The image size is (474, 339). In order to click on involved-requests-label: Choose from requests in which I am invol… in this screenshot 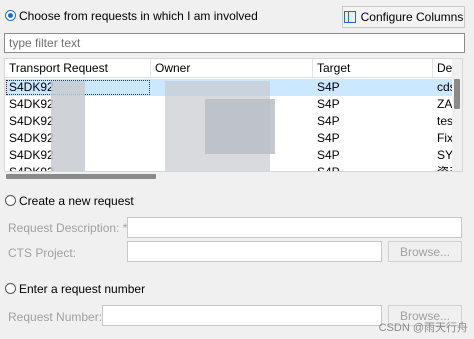, I will do `click(138, 16)`.